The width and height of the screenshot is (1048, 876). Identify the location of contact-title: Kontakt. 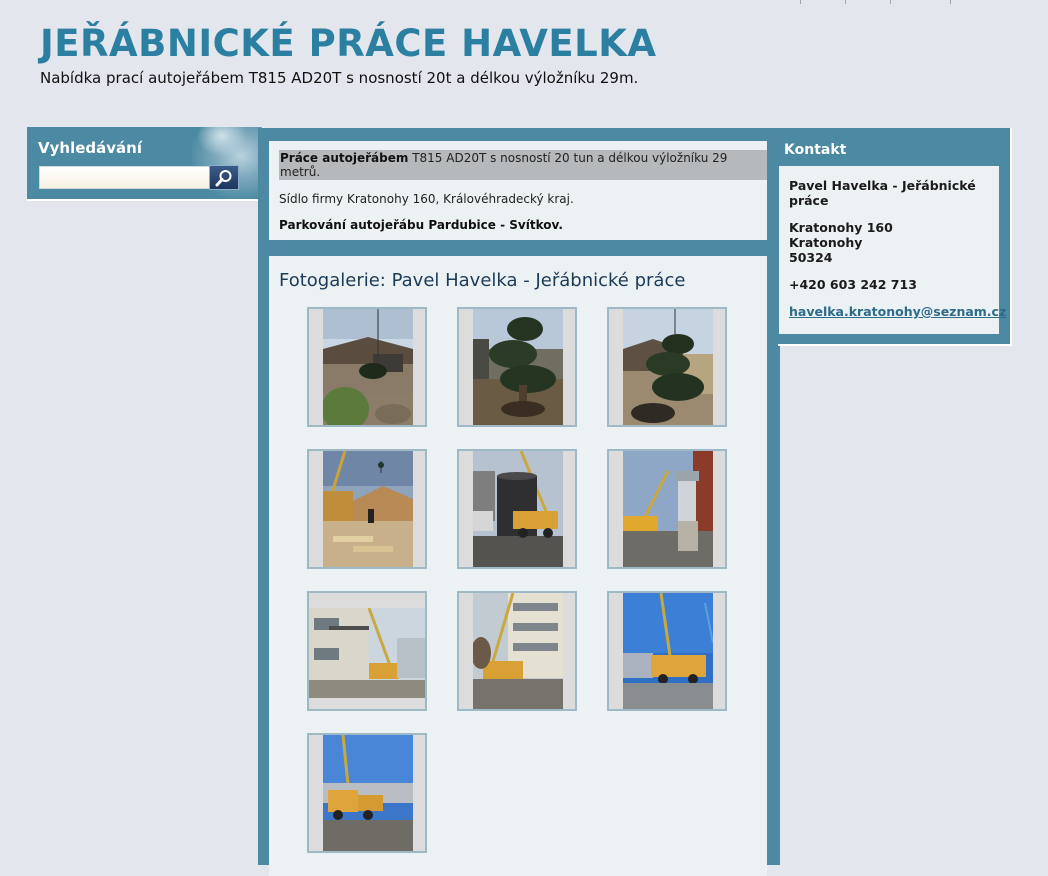
(815, 150).